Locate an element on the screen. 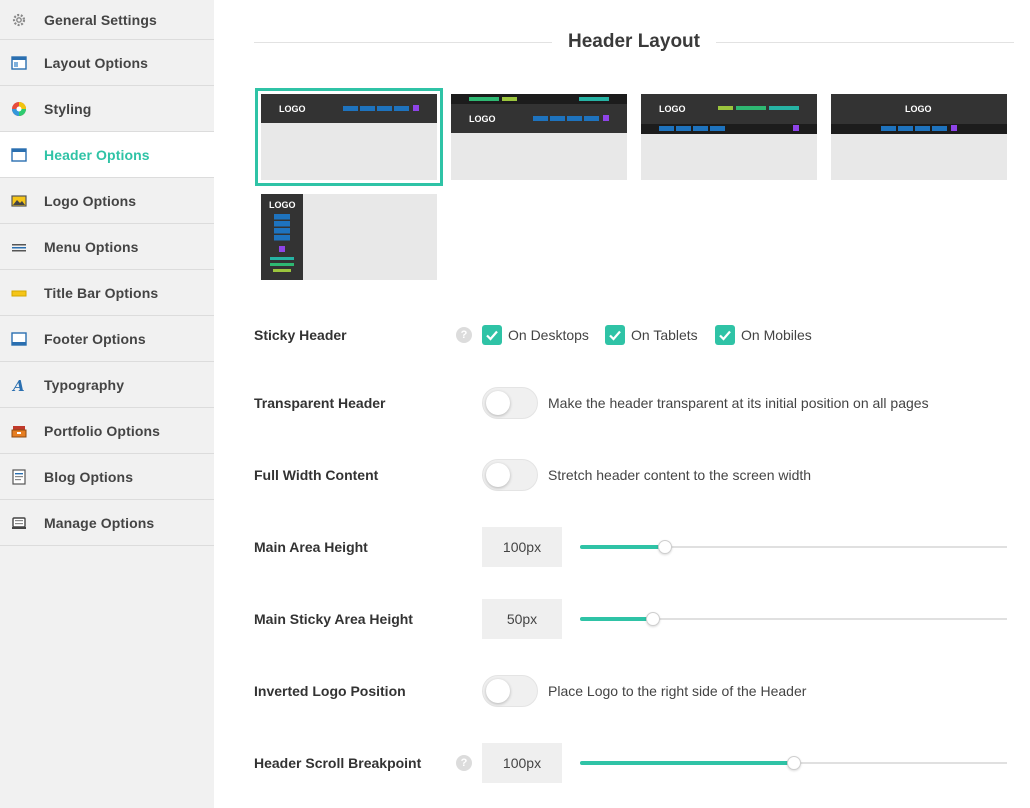 Image resolution: width=1030 pixels, height=808 pixels. sidebar-item-label: Styling is located at coordinates (68, 108).